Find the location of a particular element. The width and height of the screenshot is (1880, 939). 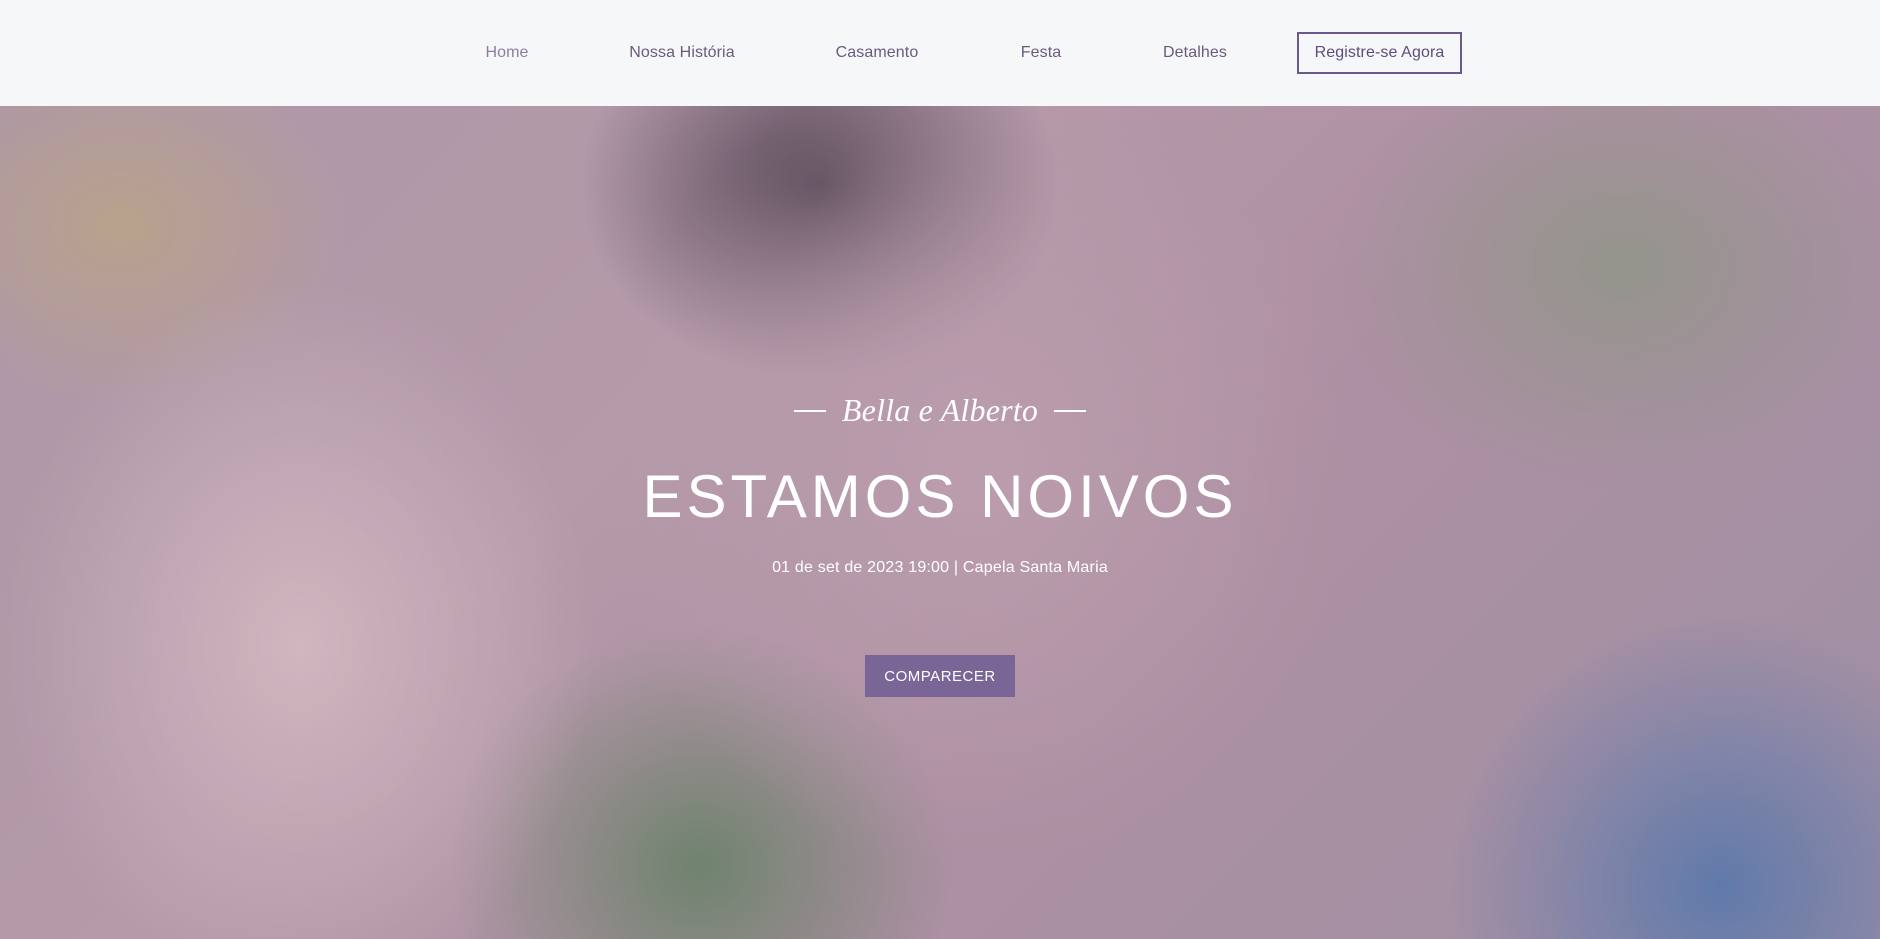

couple-names-row: Bella e Alberto is located at coordinates (940, 410).